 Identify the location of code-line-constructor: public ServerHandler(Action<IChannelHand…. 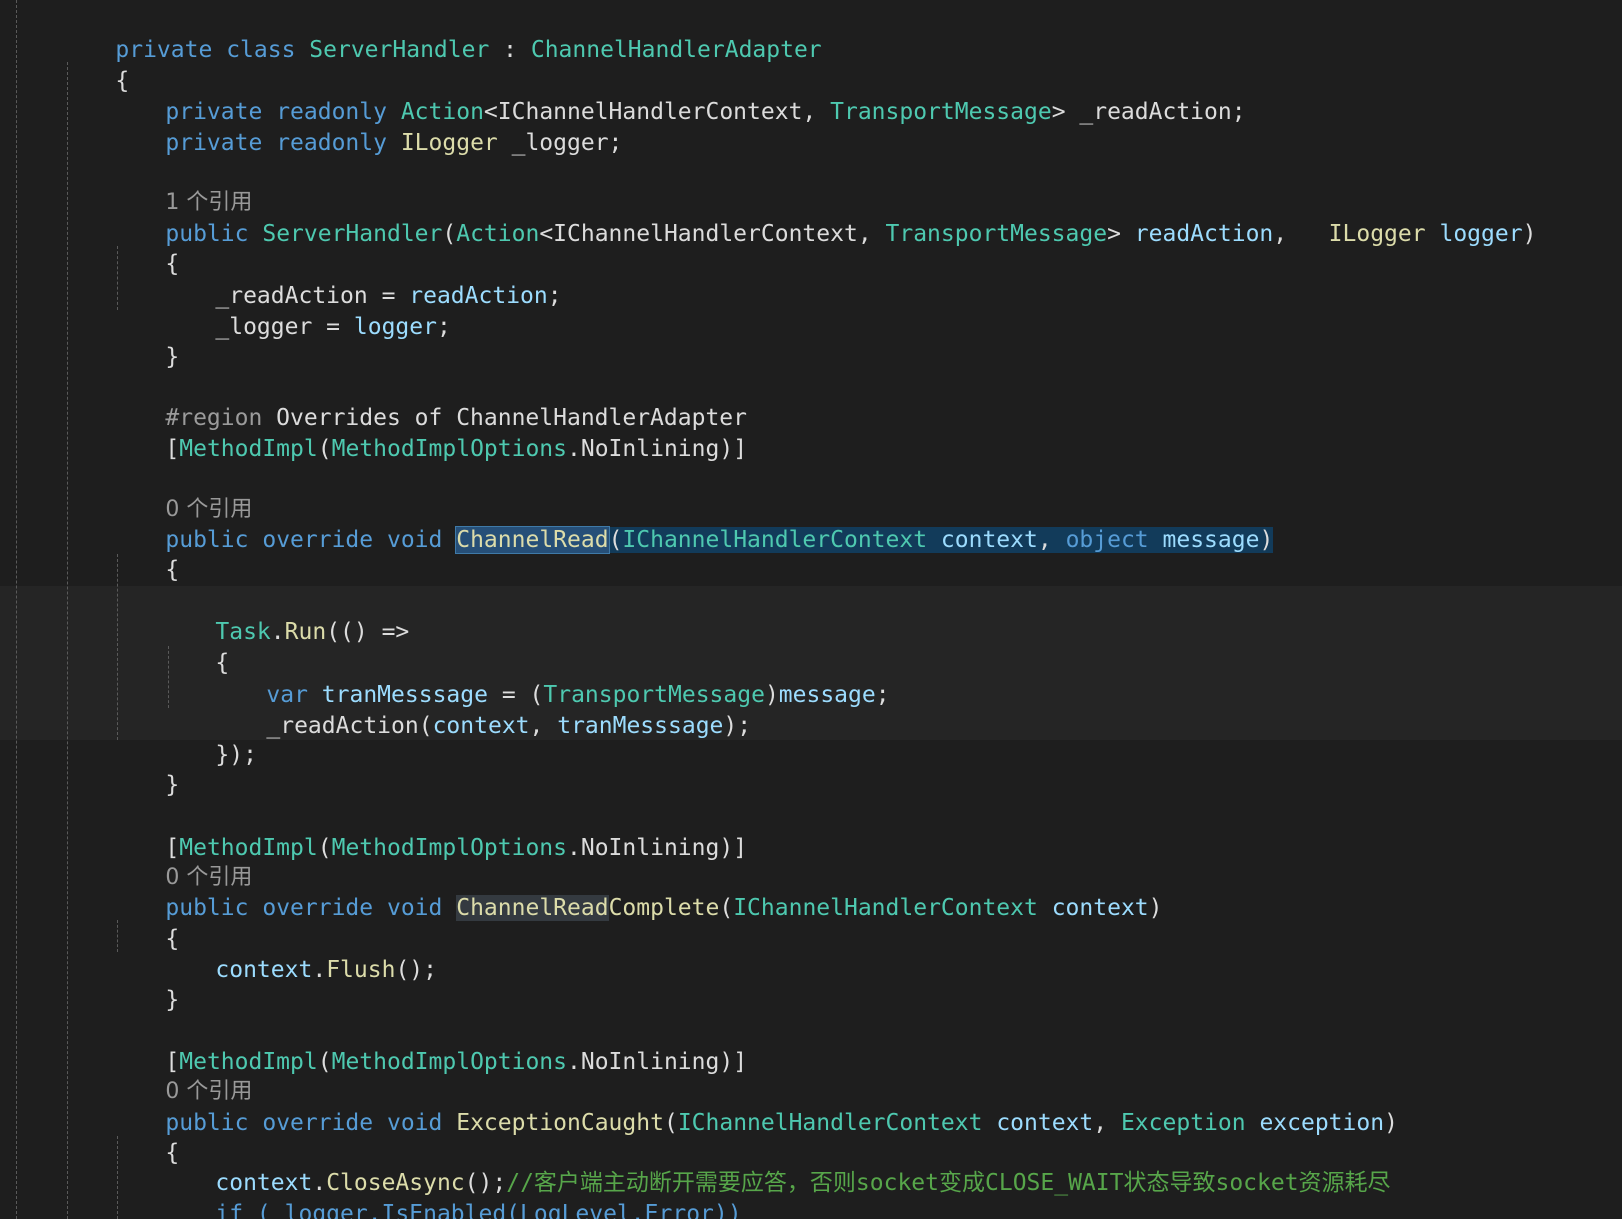
(823, 216).